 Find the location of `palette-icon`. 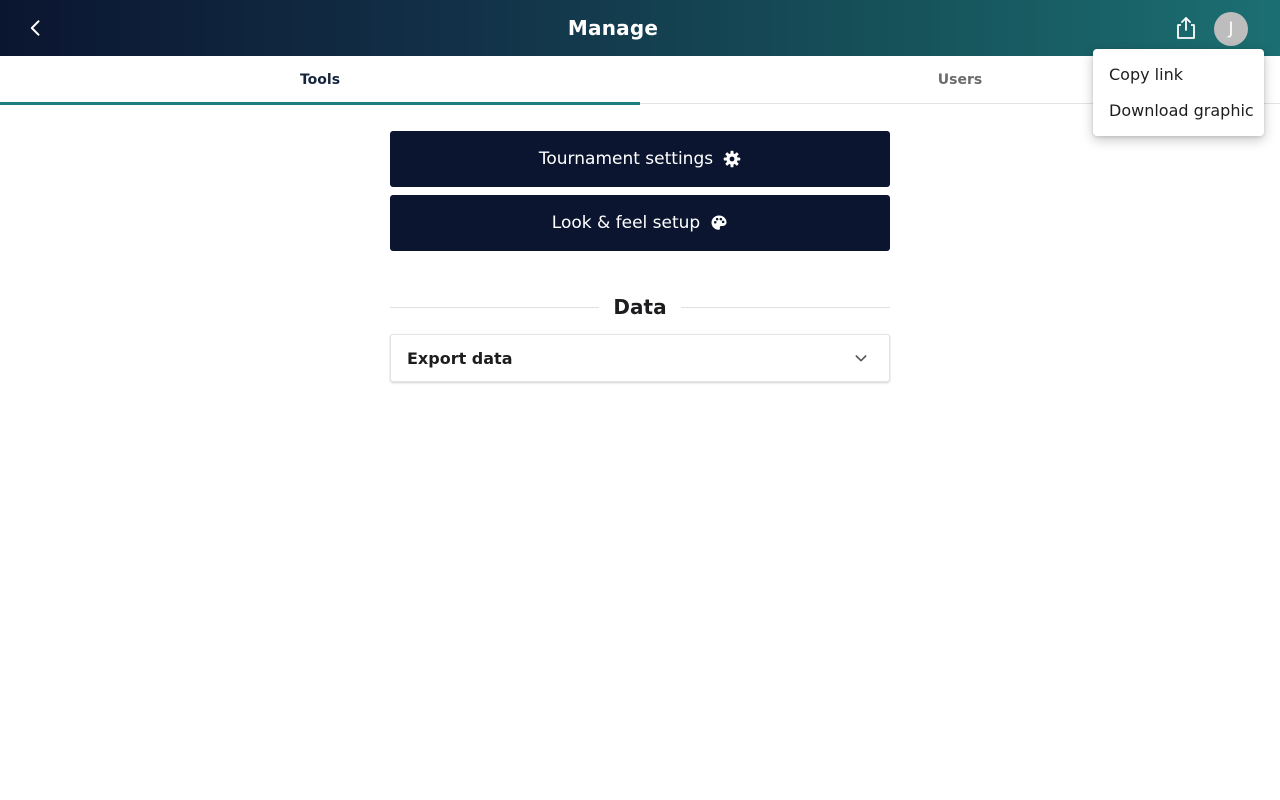

palette-icon is located at coordinates (719, 223).